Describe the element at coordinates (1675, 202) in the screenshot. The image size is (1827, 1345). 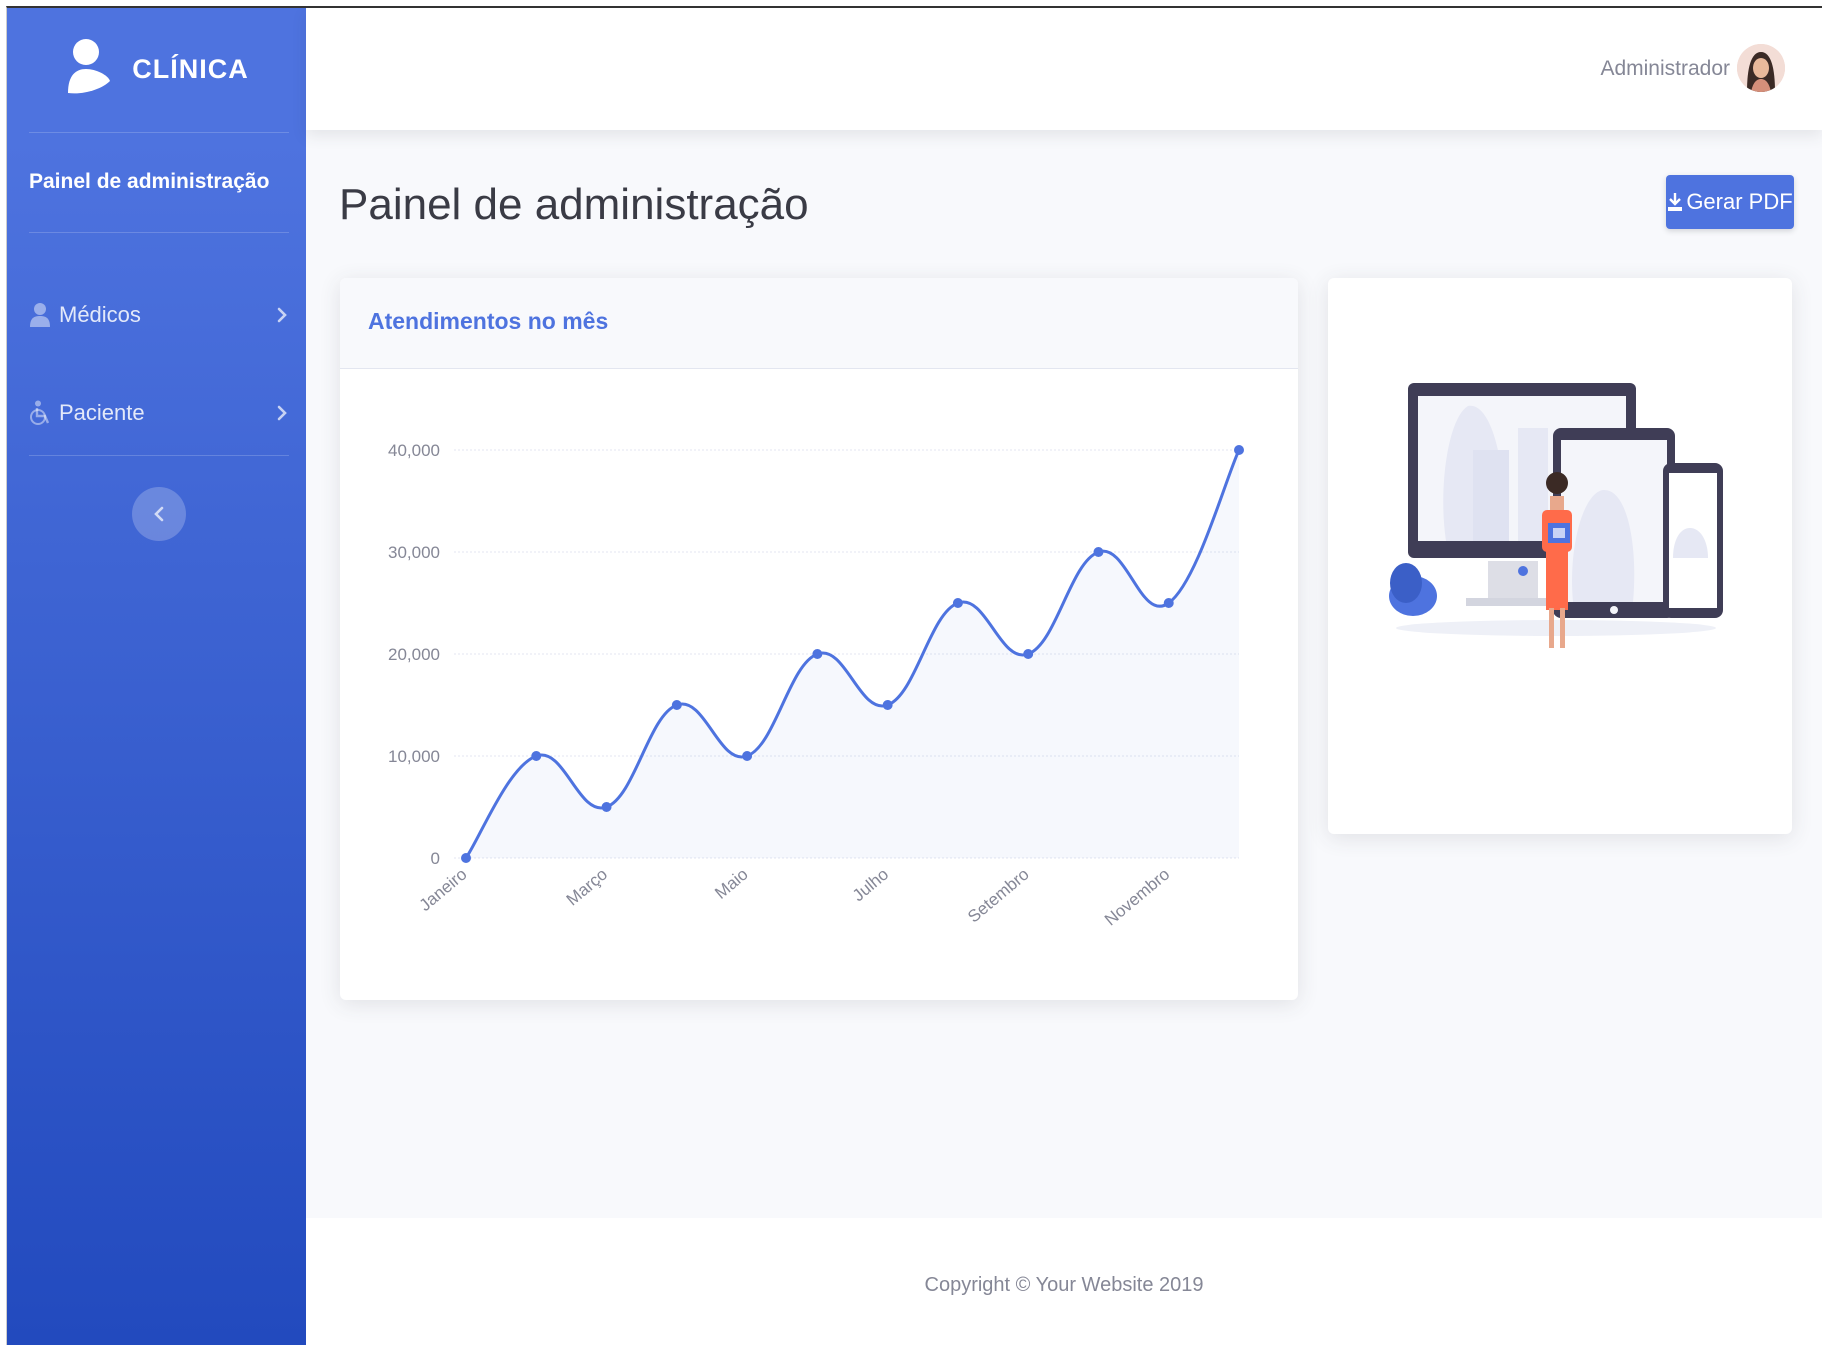
I see `download-icon` at that location.